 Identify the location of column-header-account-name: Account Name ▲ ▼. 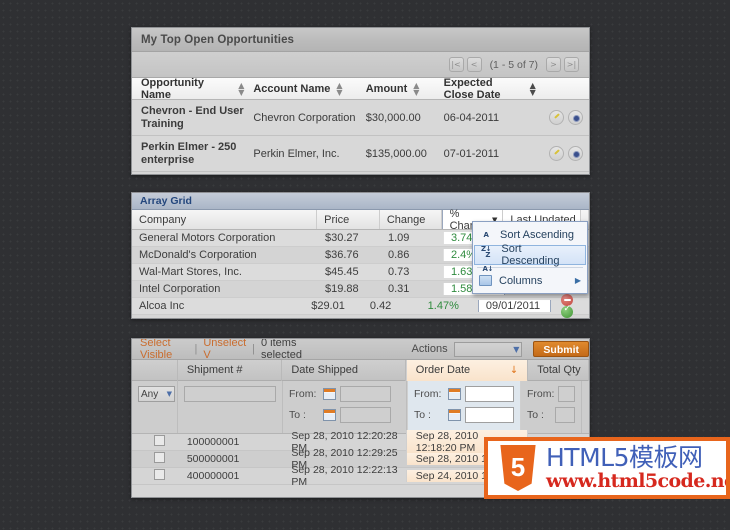
(300, 88).